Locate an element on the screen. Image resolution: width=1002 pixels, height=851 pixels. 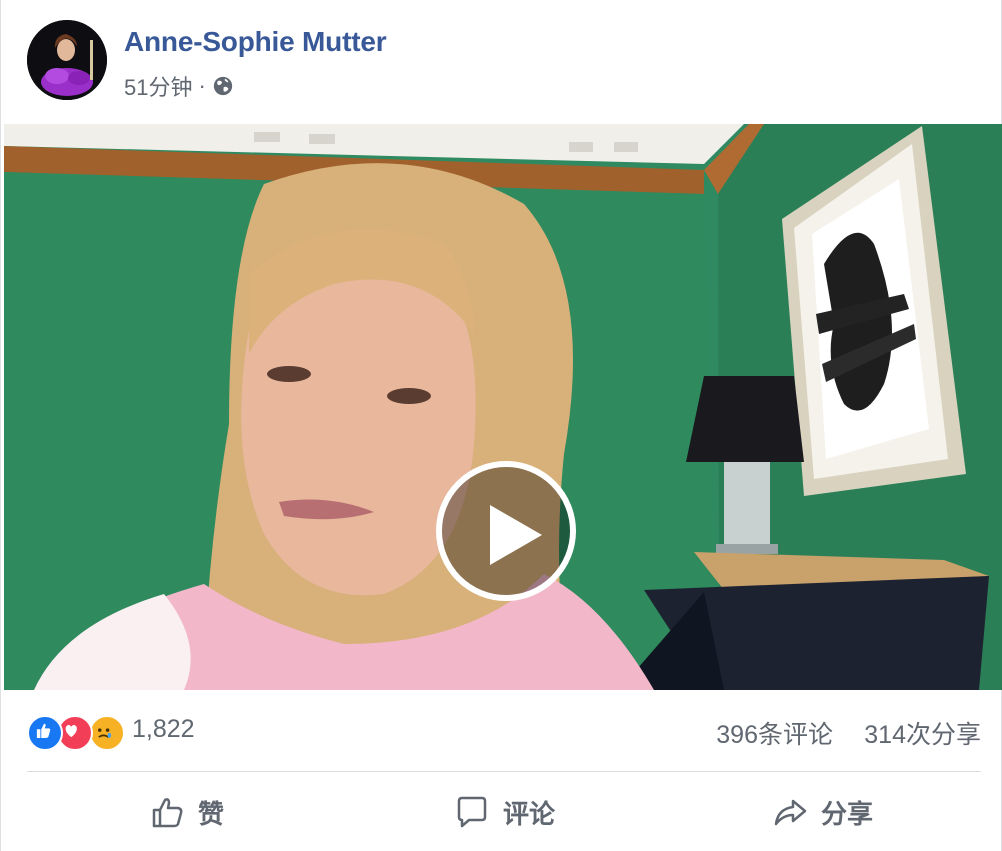
like-button: 赞 is located at coordinates (186, 812).